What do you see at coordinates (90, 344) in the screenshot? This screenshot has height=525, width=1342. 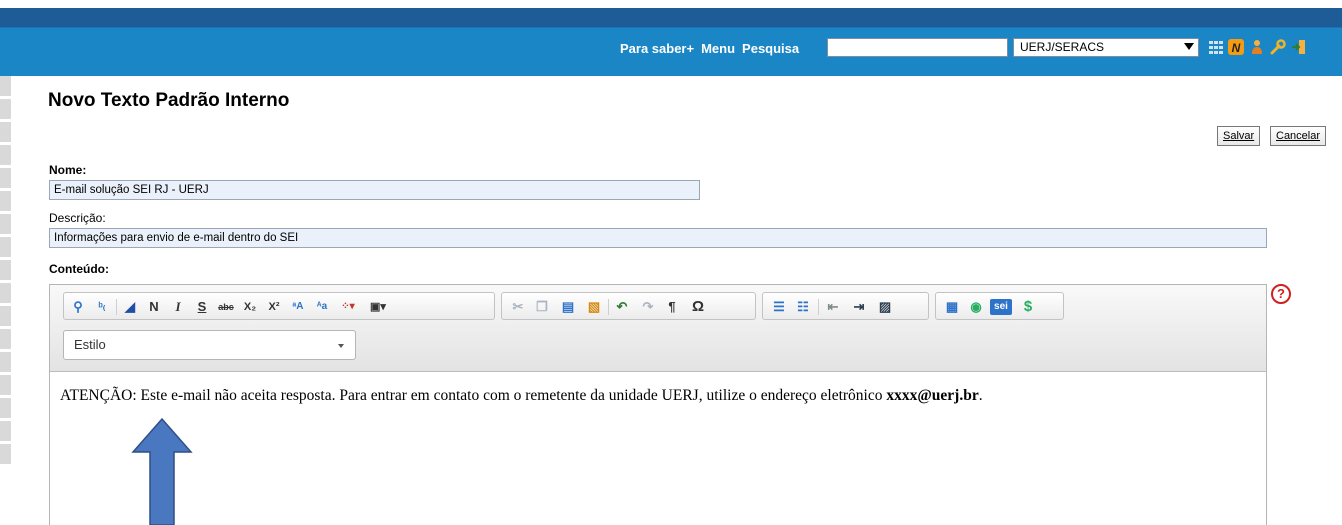 I see `style-dropdown-value: Estilo` at bounding box center [90, 344].